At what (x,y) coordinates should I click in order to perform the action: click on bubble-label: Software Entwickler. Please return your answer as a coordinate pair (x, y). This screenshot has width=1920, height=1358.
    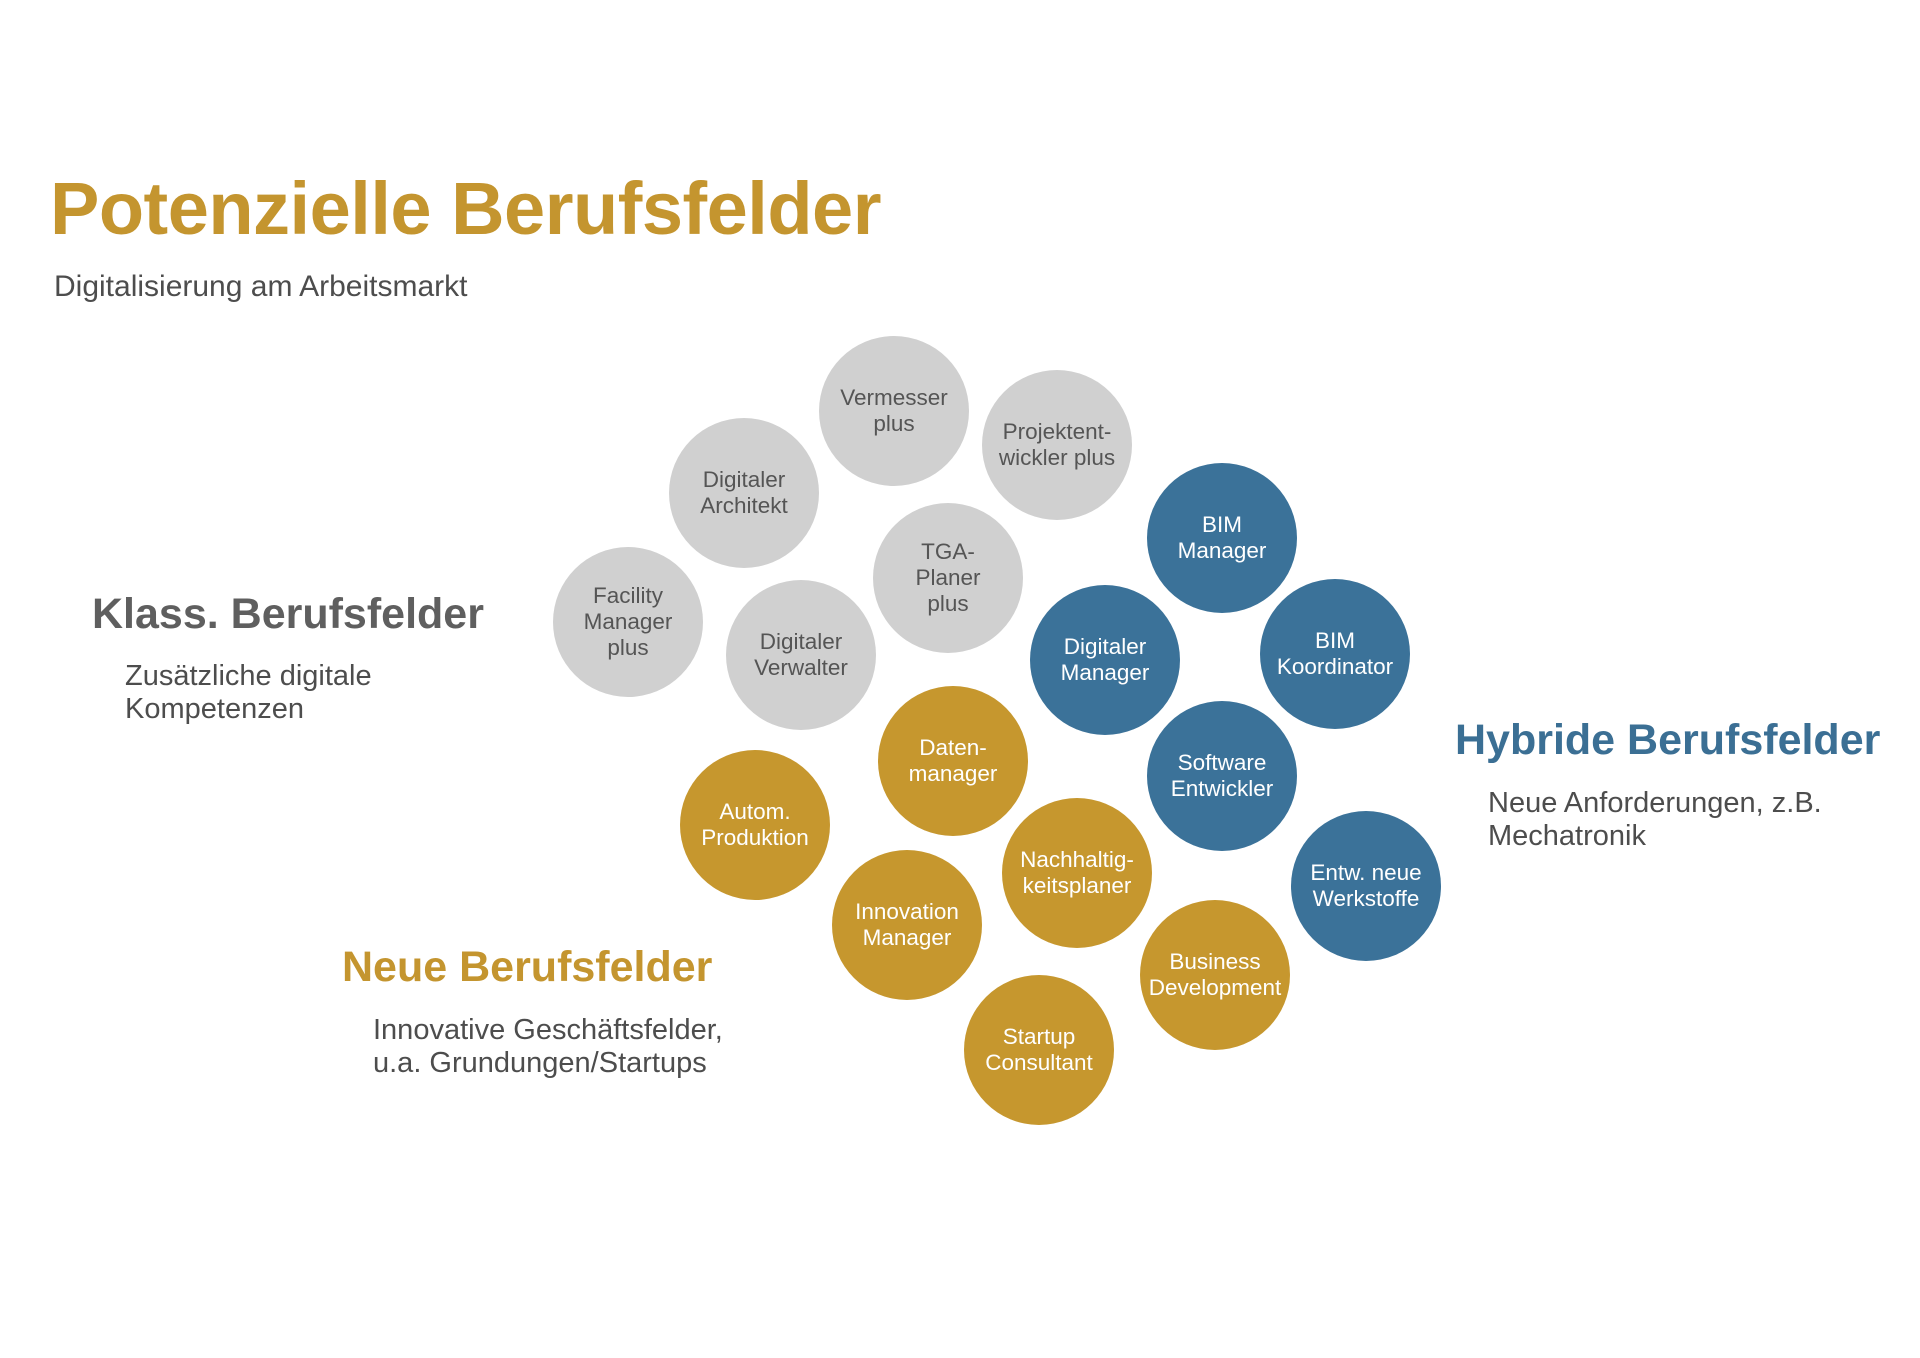
    Looking at the image, I should click on (1222, 775).